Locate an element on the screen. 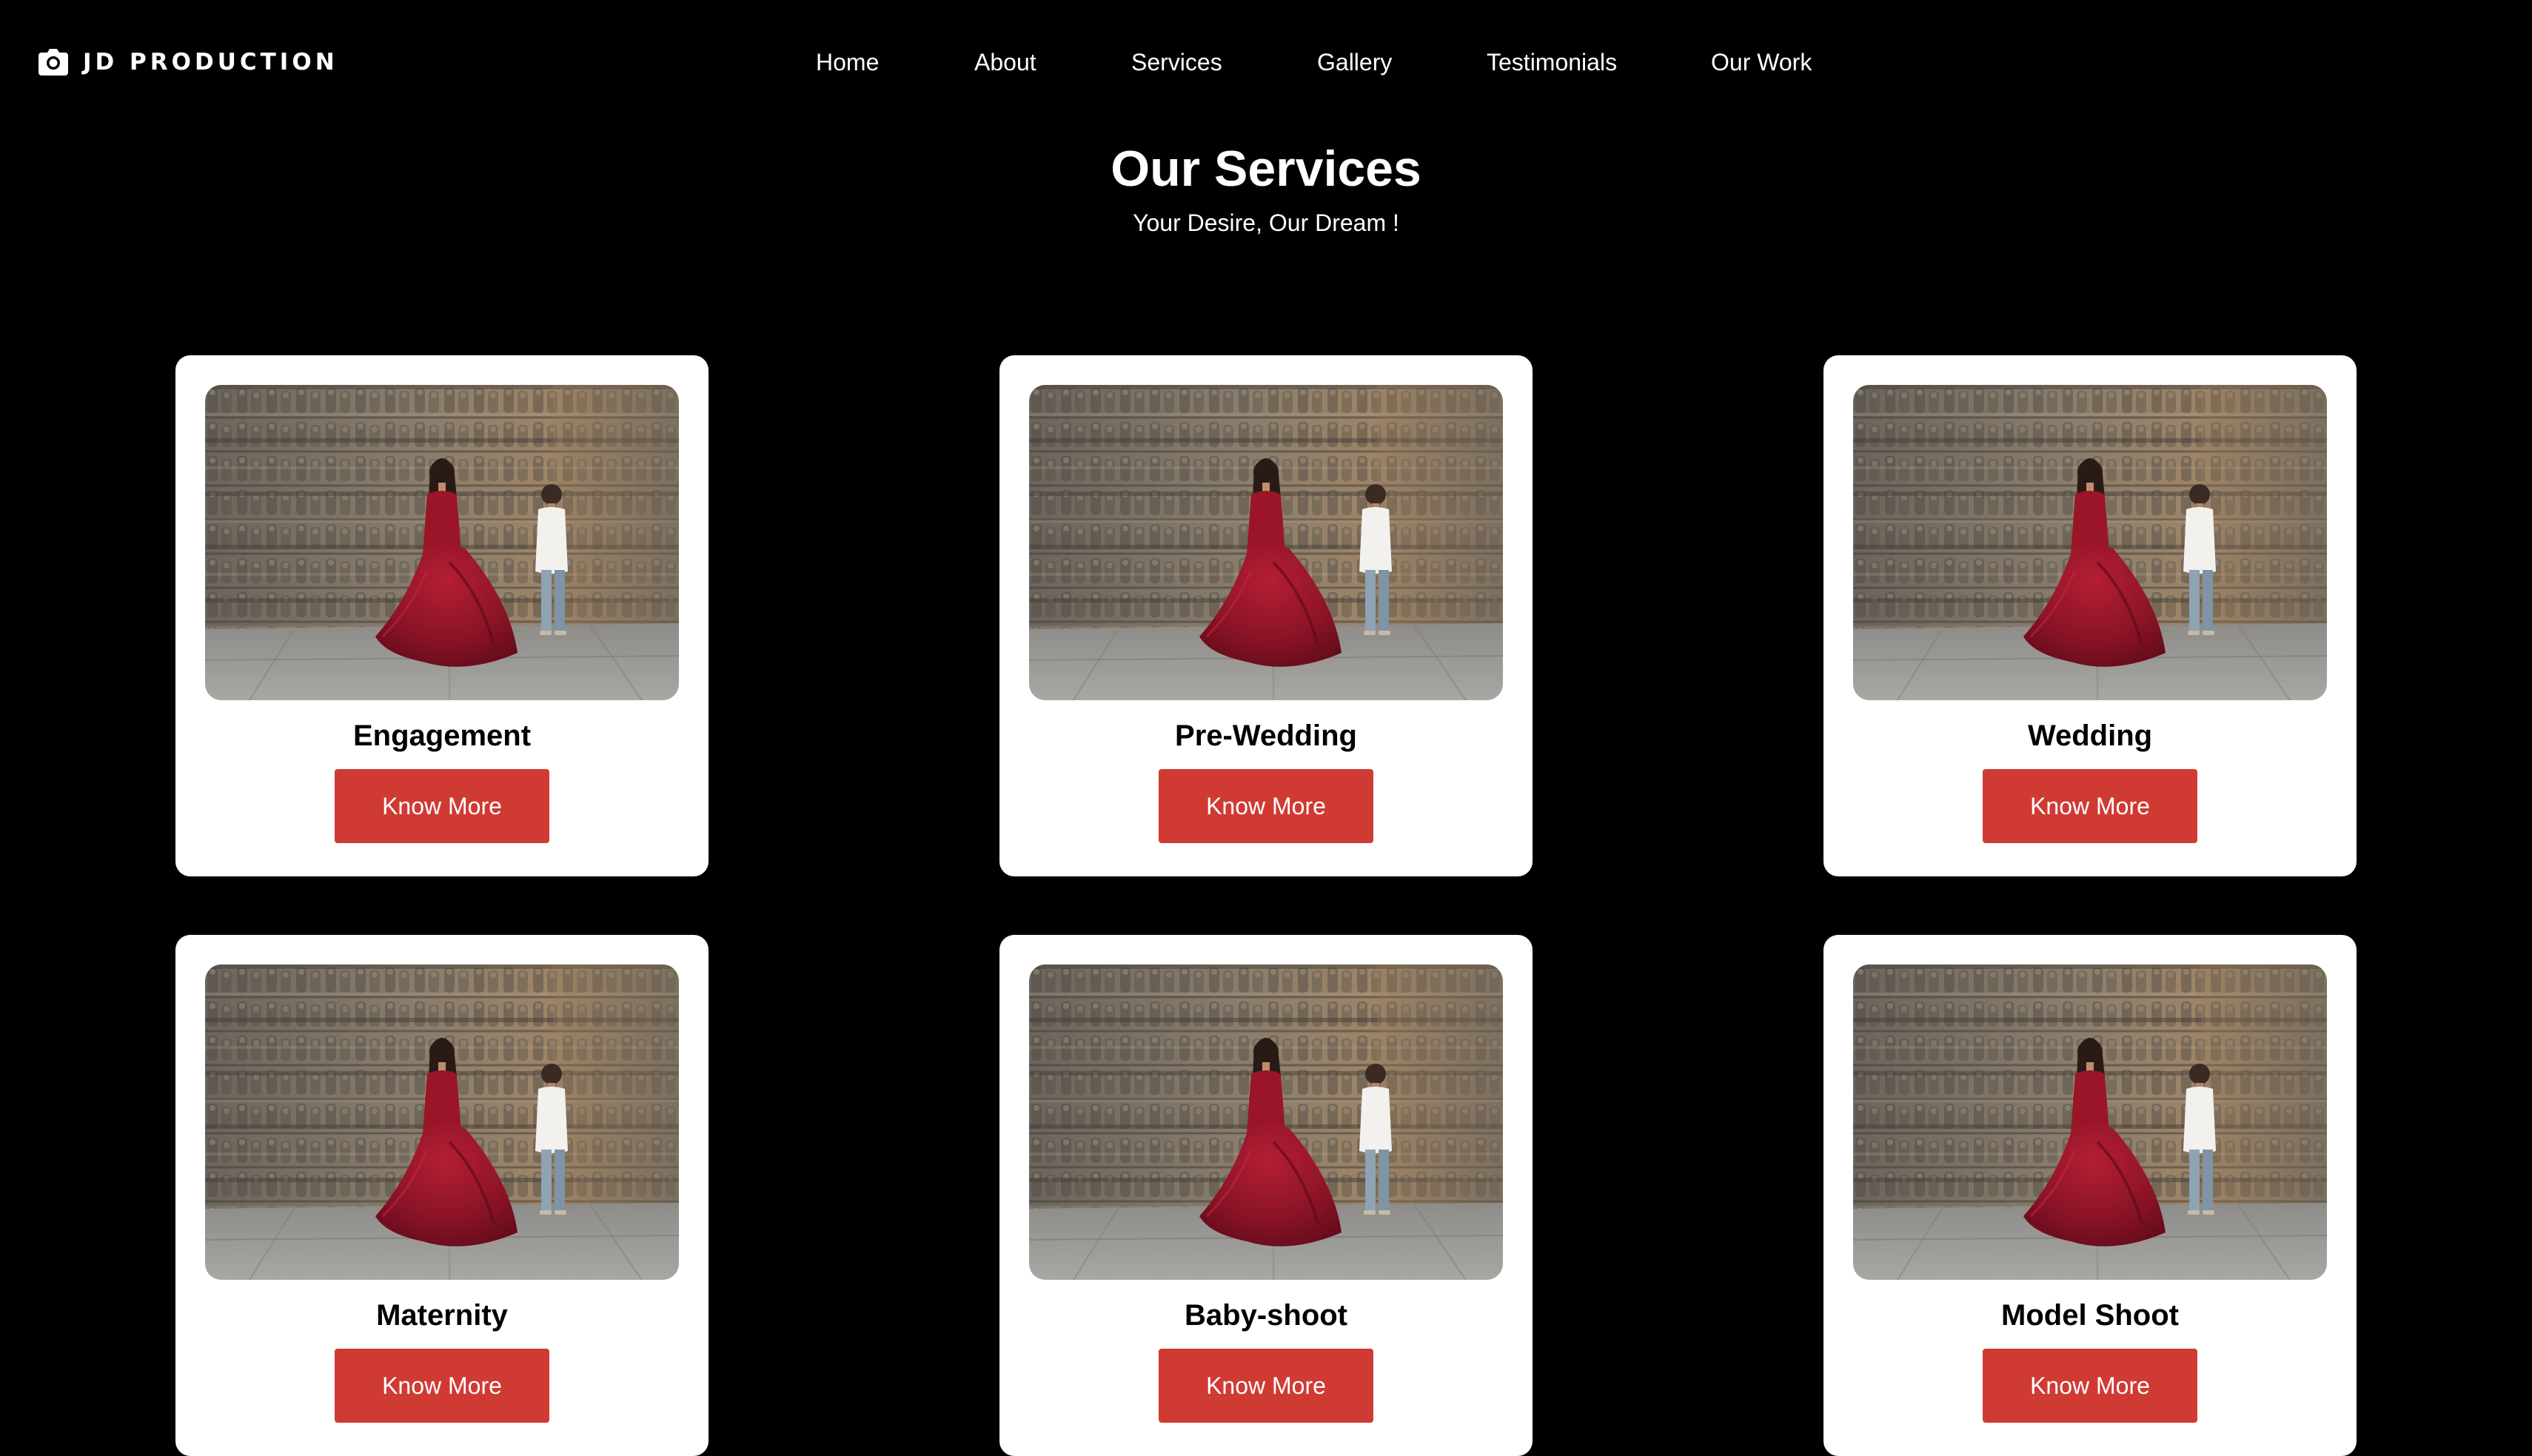 The height and width of the screenshot is (1456, 2532). service-card-model-shoot: Model Shoot Know More is located at coordinates (2090, 1195).